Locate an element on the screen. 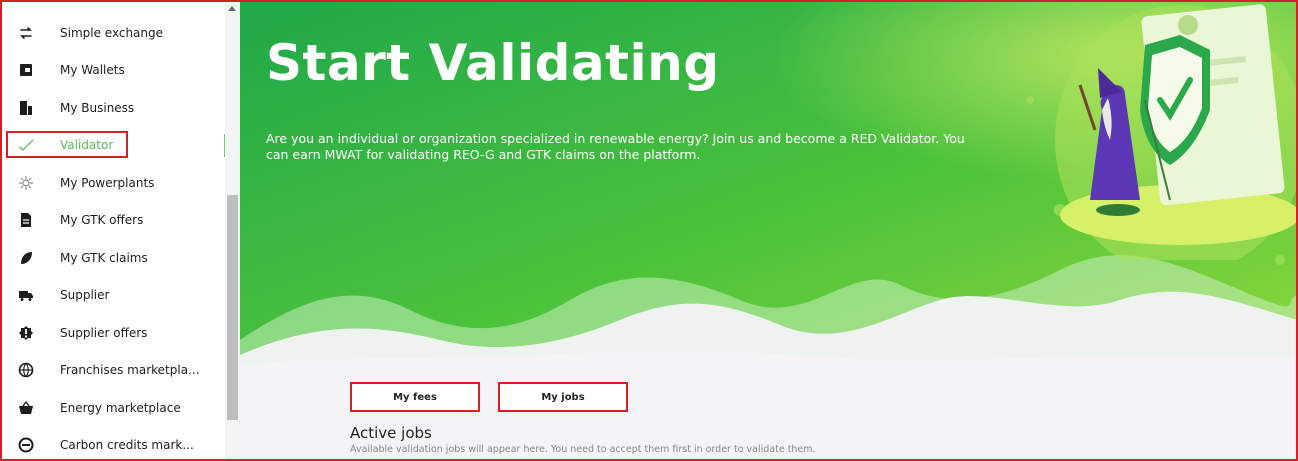 This screenshot has width=1298, height=461. sidebar-item-my-gtk-offers: My GTK offers is located at coordinates (112, 221).